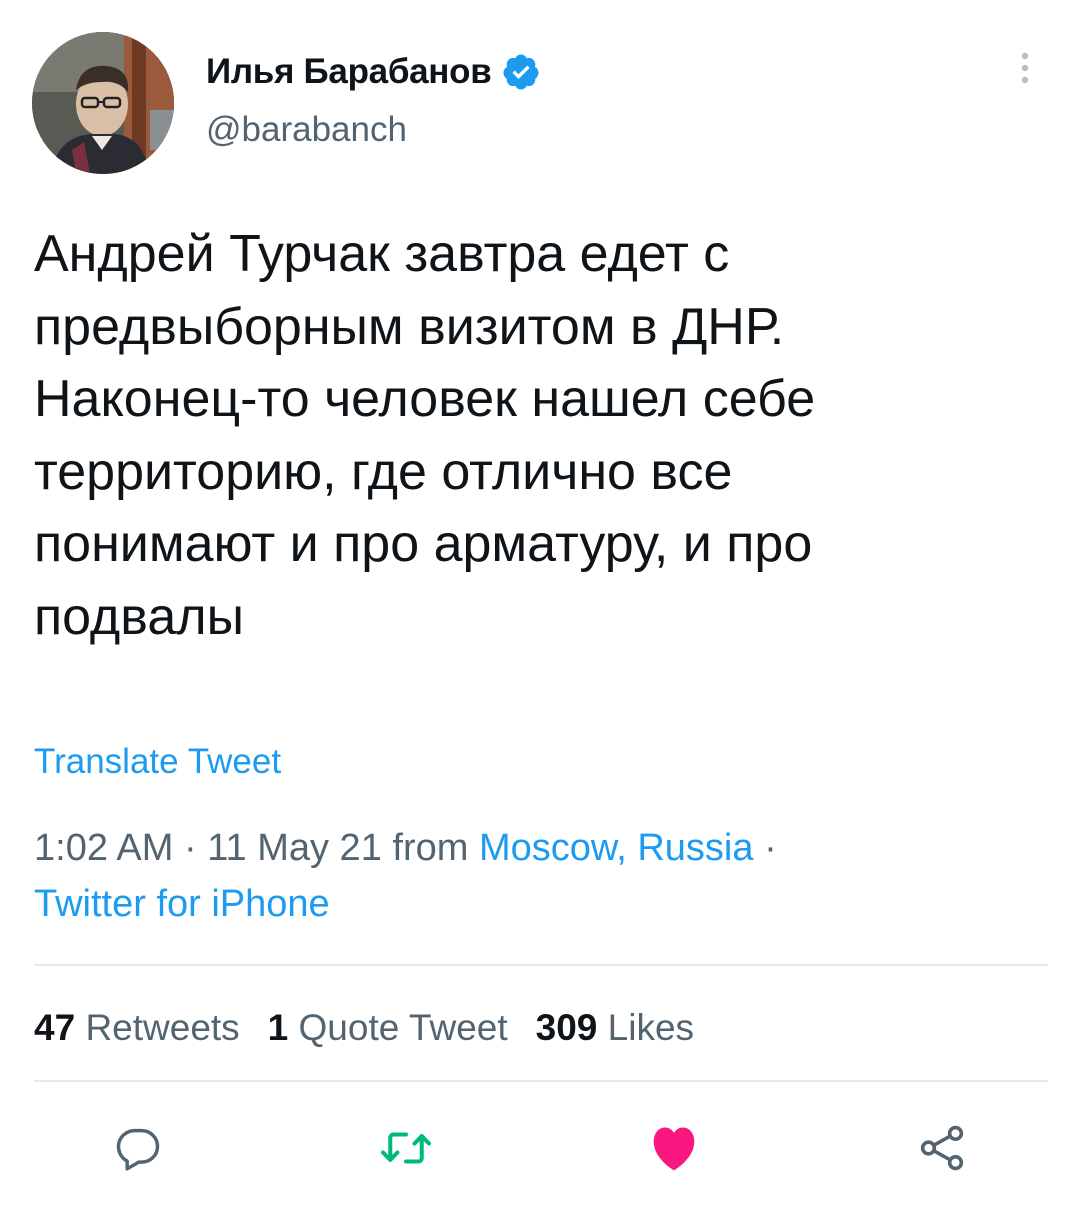 The image size is (1080, 1206). I want to click on author-handle: @barabanch, so click(306, 130).